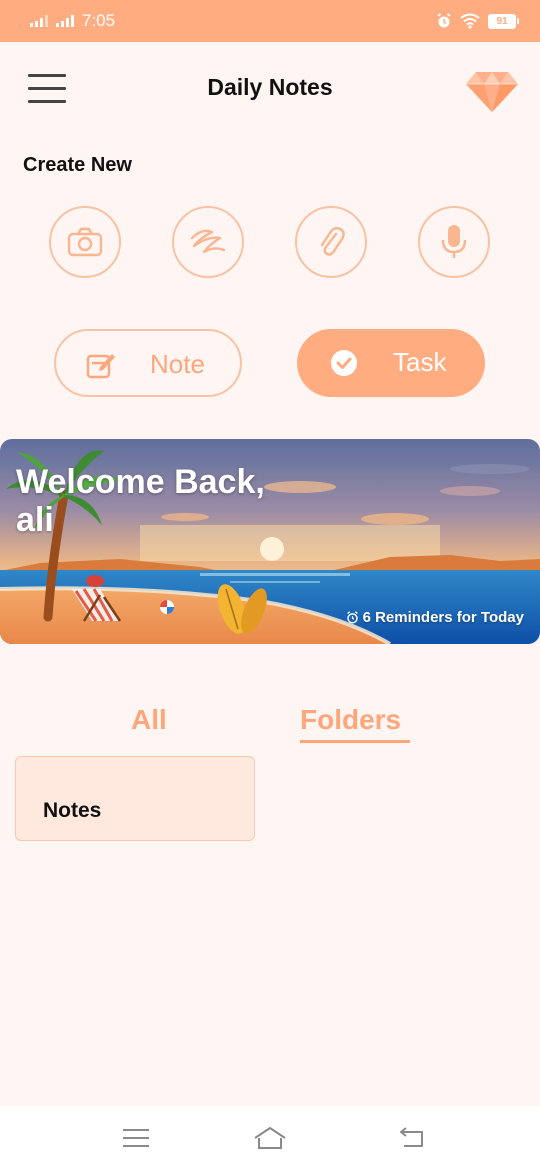  I want to click on camera-button, so click(85, 242).